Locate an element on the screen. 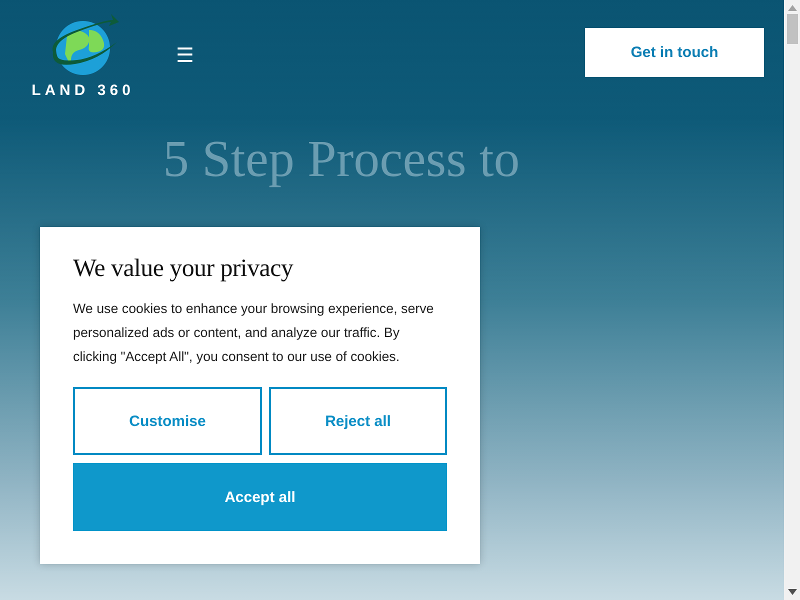 The image size is (800, 600). dialog-text: We use cookies to enhance your browsing experience, serve personalized ads or content, and analyze our traffic. By clicking "Accept All", you consent to our use of cookies. is located at coordinates (254, 333).